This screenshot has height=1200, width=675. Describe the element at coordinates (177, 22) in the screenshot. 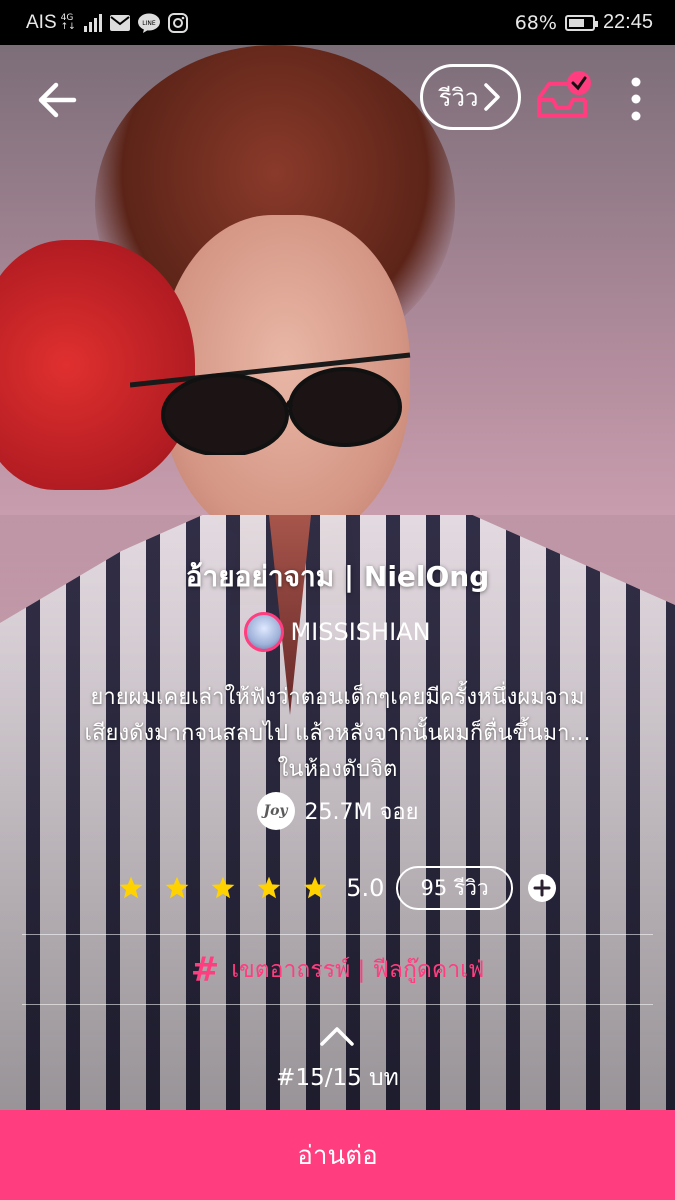

I see `instagram-icon` at that location.